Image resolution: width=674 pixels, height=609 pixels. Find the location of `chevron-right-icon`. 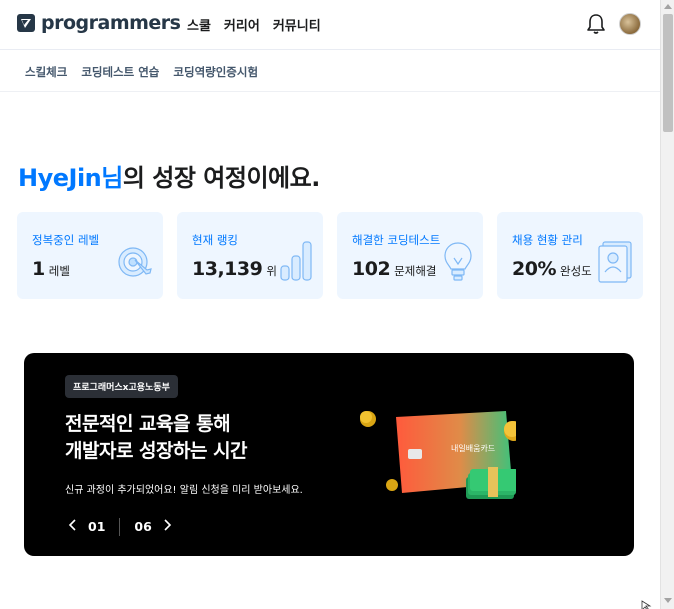

chevron-right-icon is located at coordinates (167, 526).